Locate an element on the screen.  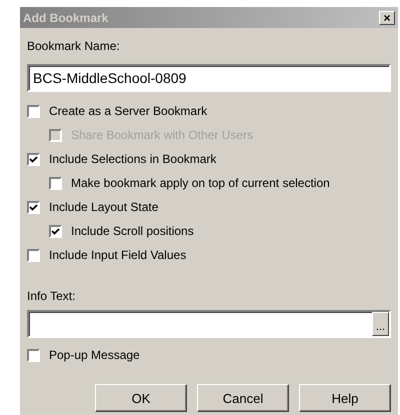
dialog-button: Help is located at coordinates (345, 398).